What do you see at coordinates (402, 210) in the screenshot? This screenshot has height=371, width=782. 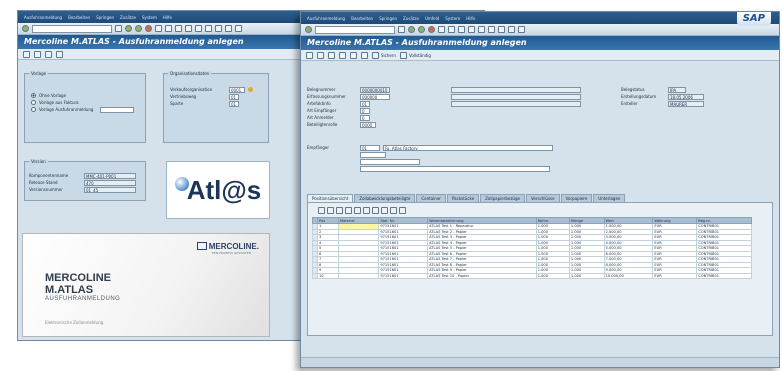 I see `delete-row-icon` at bounding box center [402, 210].